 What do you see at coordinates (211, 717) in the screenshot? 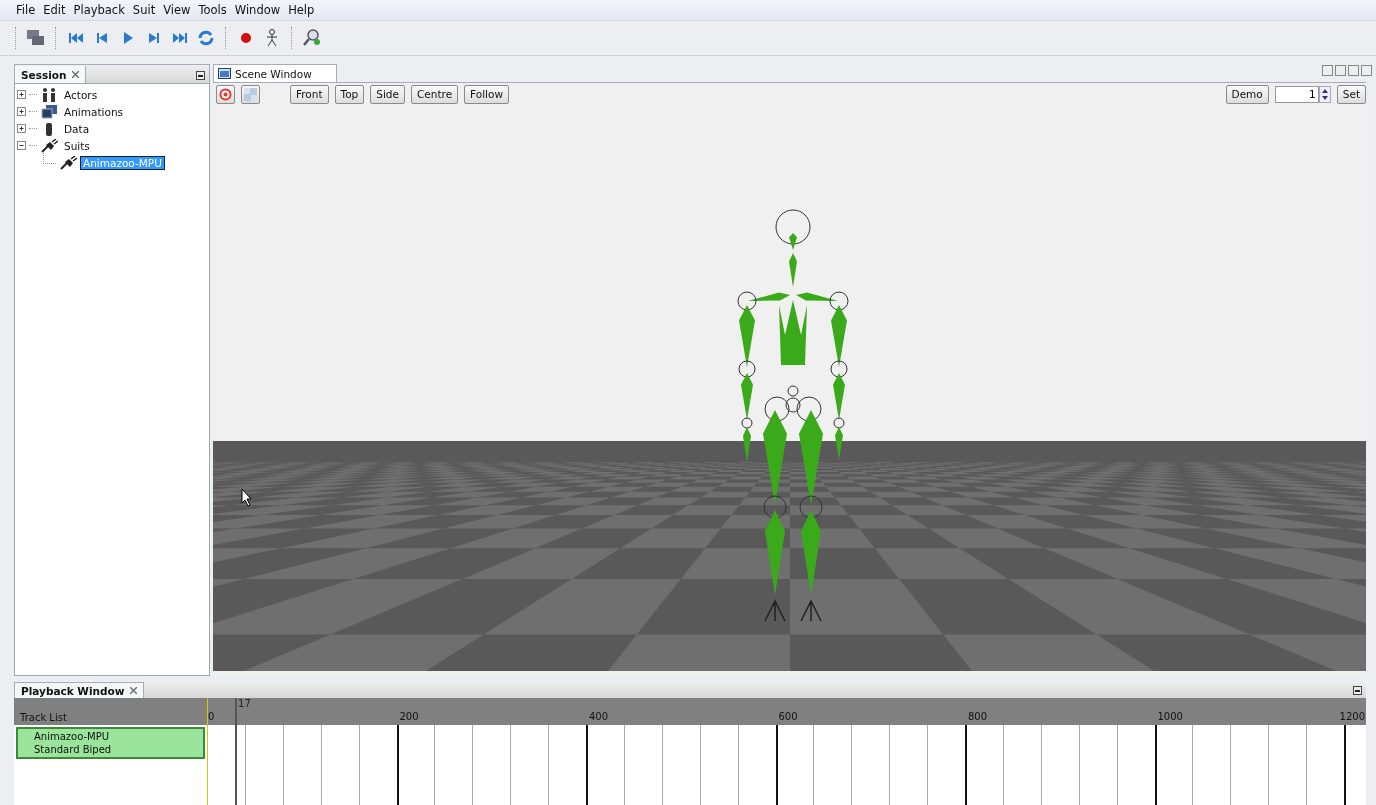
I see `ruler-label: 0` at bounding box center [211, 717].